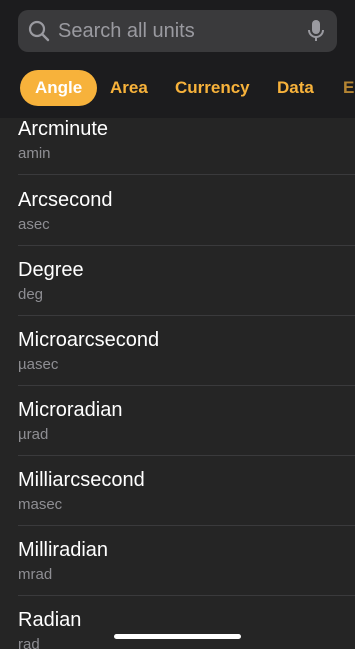  What do you see at coordinates (186, 622) in the screenshot?
I see `unit-row-radian: Radian rad` at bounding box center [186, 622].